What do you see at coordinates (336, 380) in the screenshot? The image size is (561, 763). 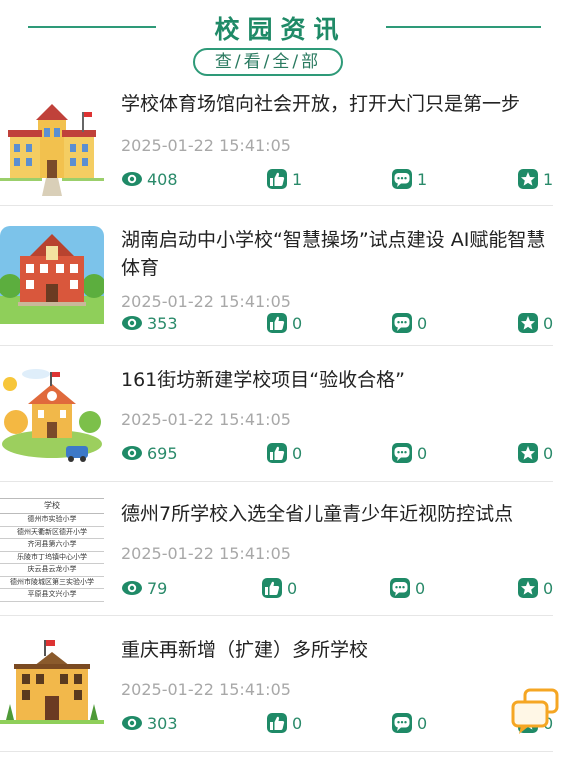 I see `news-title: 161街坊新建学校项目“验收合格”` at bounding box center [336, 380].